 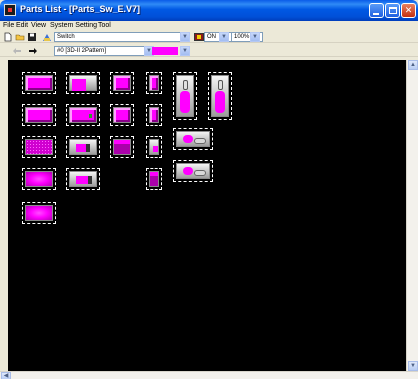 I want to click on maximize-icon, so click(x=393, y=10).